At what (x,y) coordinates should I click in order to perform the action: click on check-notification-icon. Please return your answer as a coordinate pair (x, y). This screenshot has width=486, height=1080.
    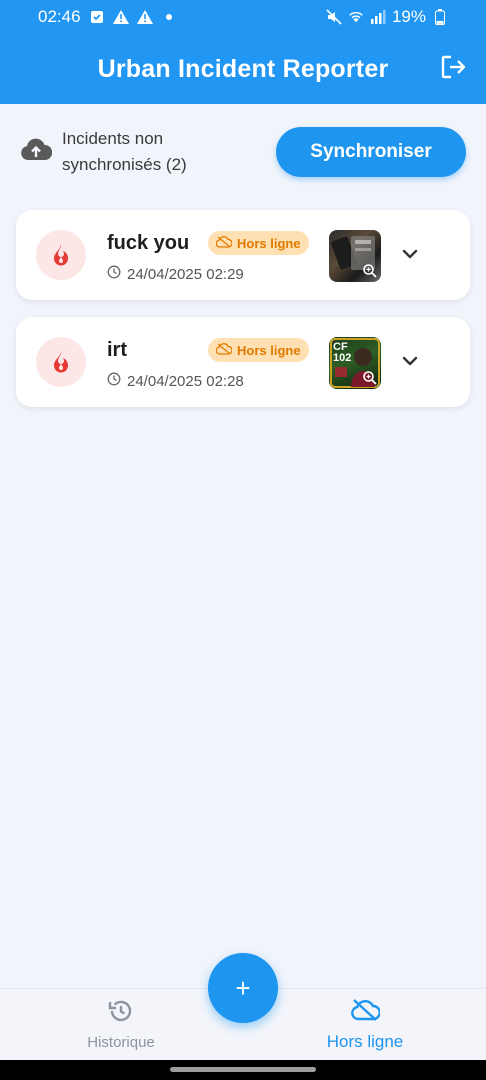
    Looking at the image, I should click on (97, 17).